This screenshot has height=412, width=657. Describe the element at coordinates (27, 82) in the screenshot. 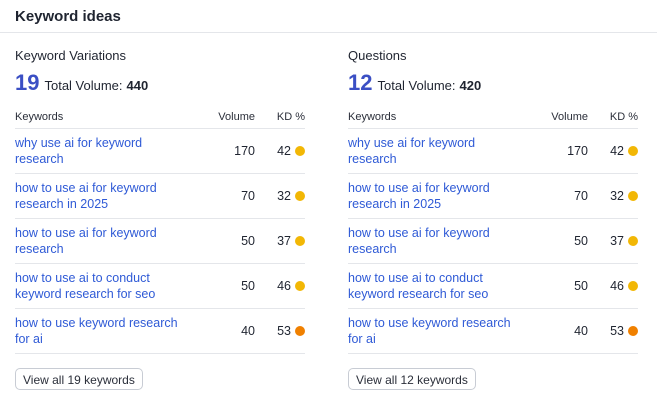

I see `keyword-count: 19` at that location.